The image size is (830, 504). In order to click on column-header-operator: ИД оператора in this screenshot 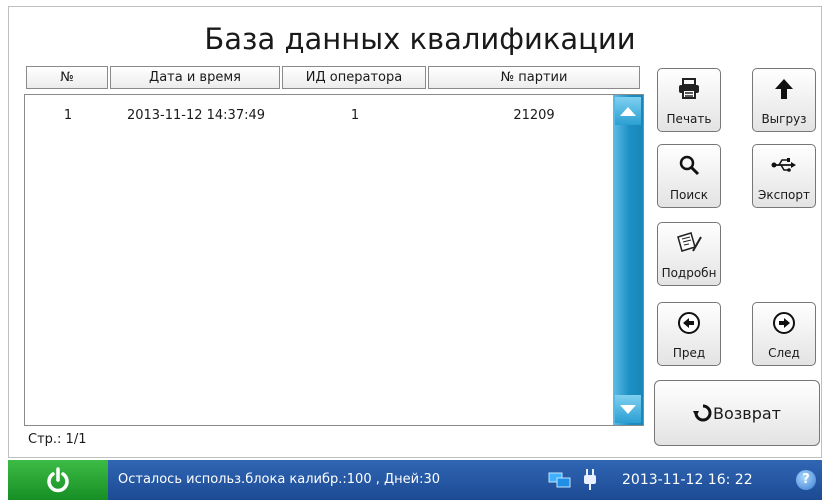, I will do `click(354, 77)`.